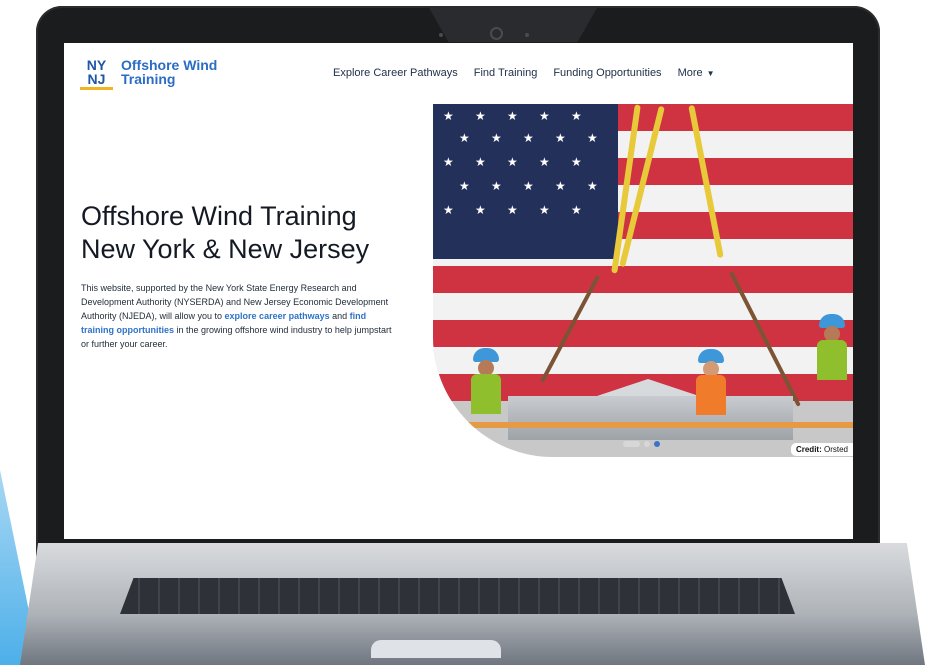 This screenshot has height=665, width=948. Describe the element at coordinates (148, 79) in the screenshot. I see `logo-text-line2: Training` at that location.